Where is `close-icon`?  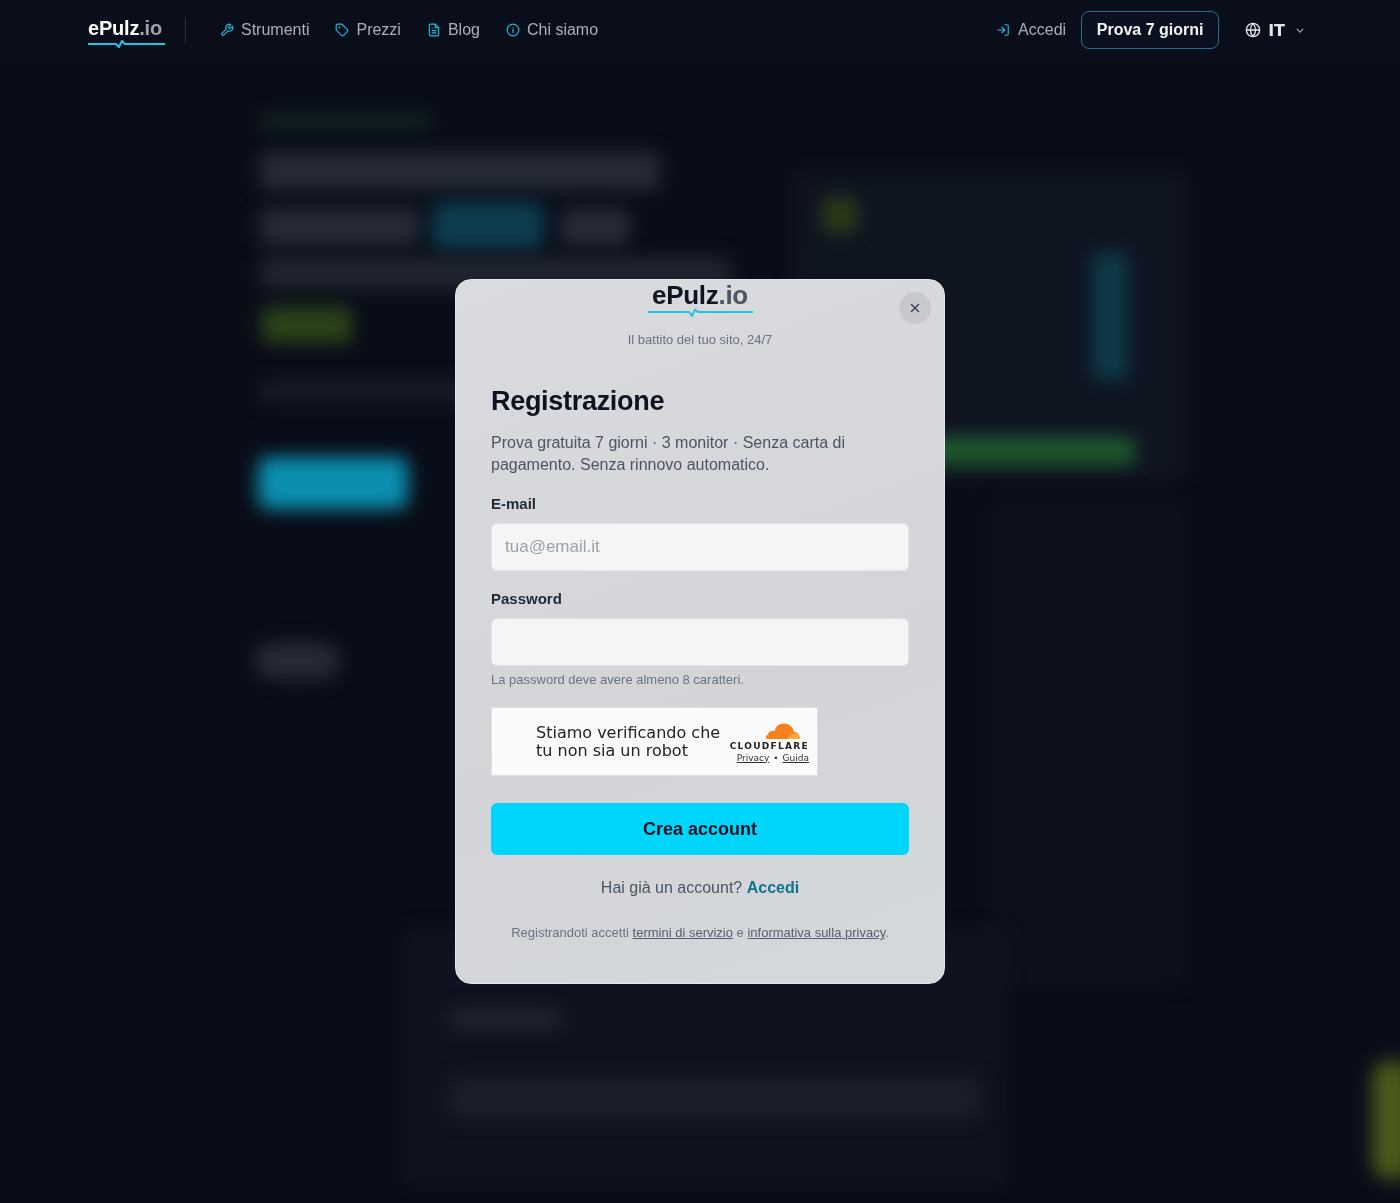
close-icon is located at coordinates (915, 308).